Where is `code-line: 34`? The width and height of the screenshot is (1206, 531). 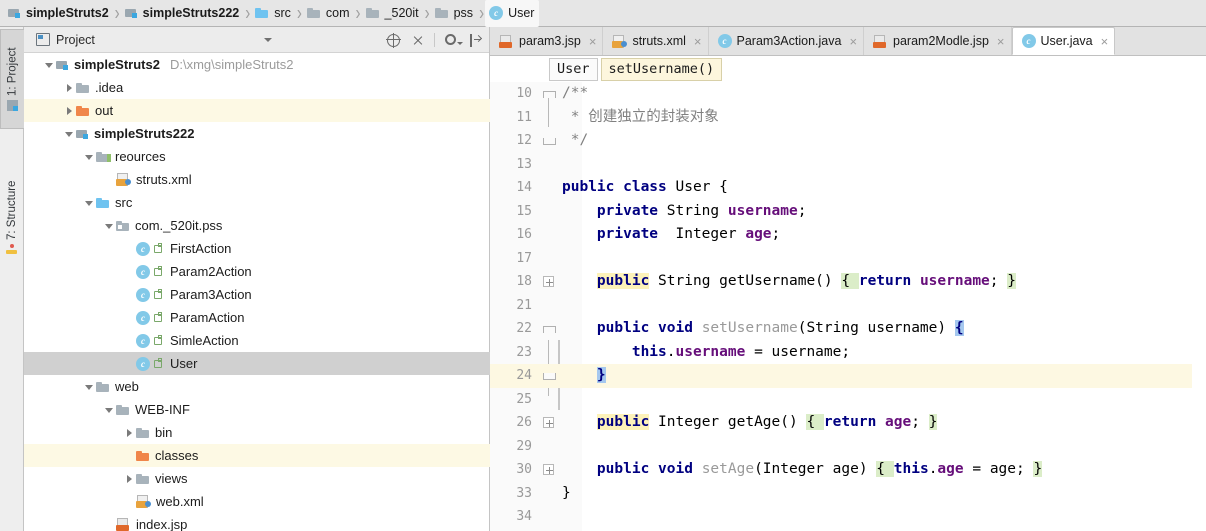
code-line: 34 is located at coordinates (848, 517).